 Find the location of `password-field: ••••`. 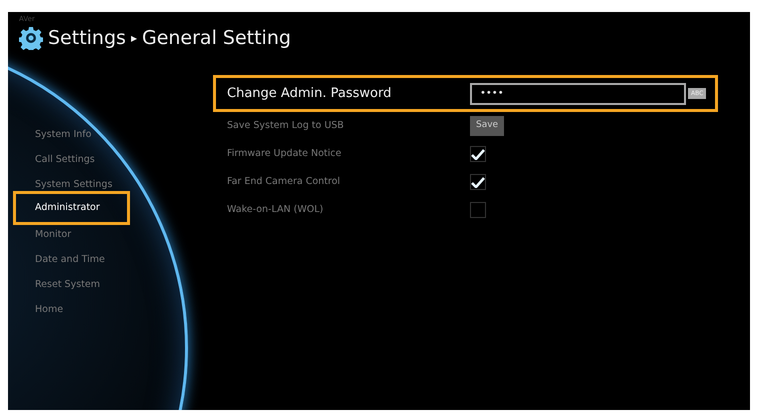

password-field: •••• is located at coordinates (578, 93).